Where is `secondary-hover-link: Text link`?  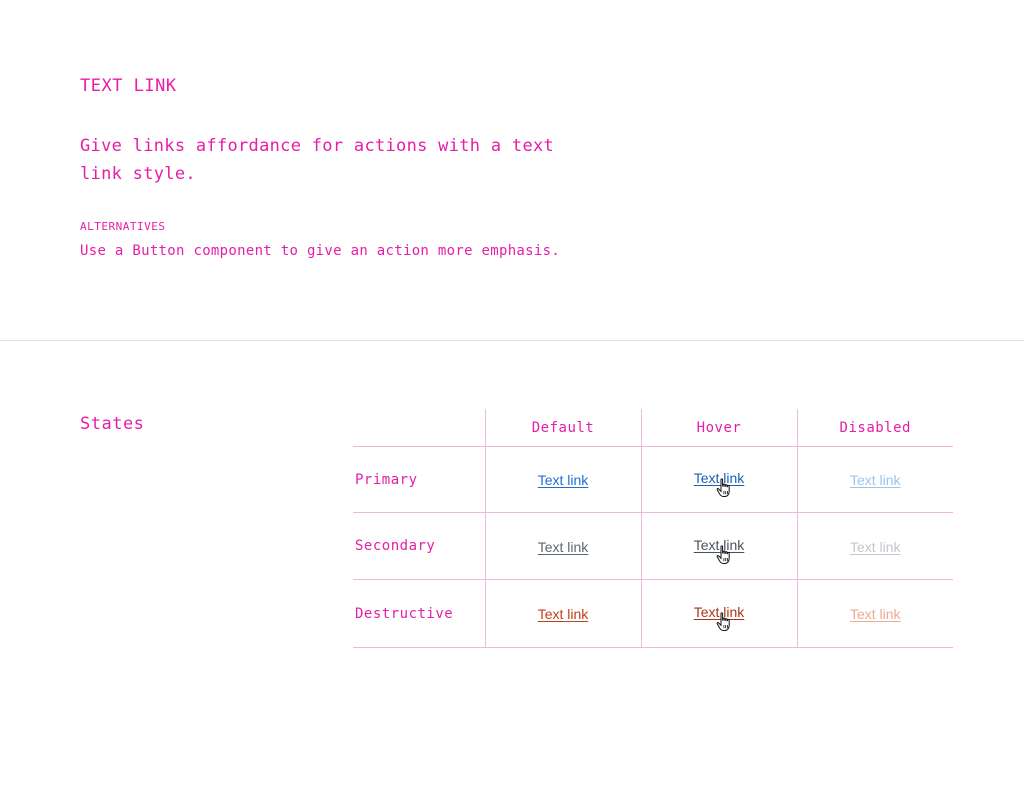 secondary-hover-link: Text link is located at coordinates (719, 545).